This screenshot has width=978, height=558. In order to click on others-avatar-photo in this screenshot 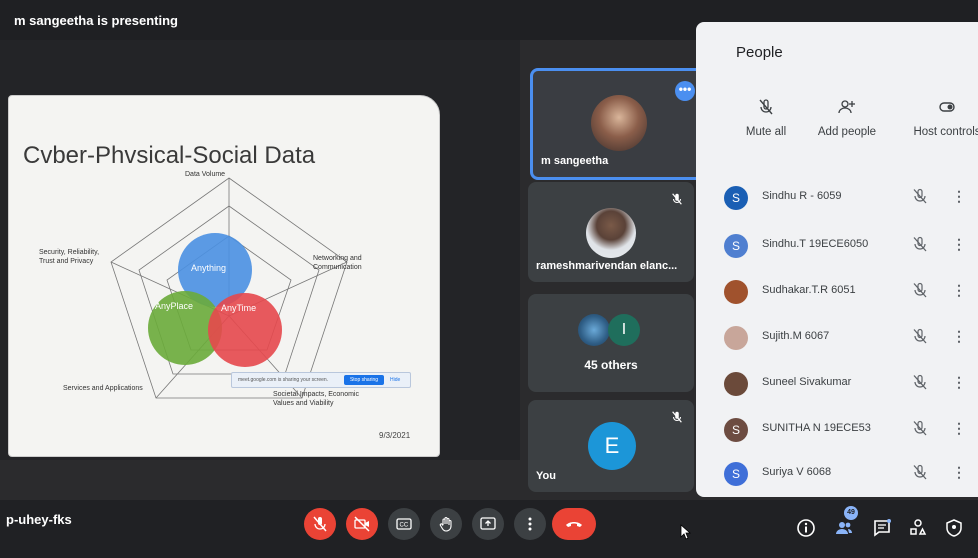, I will do `click(594, 330)`.